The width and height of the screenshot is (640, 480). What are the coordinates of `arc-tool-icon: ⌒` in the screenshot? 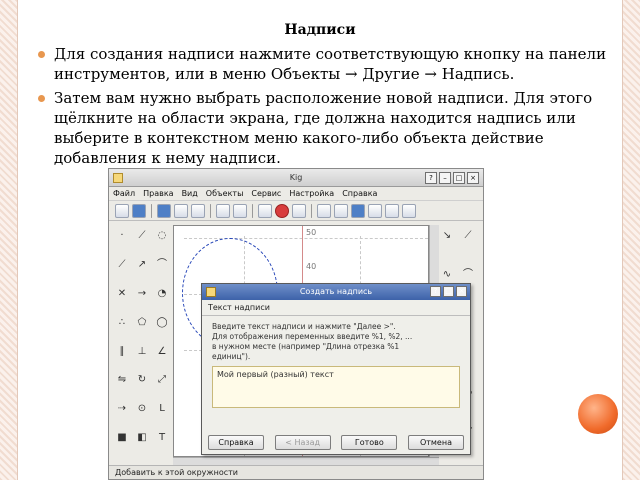 It's located at (162, 265).